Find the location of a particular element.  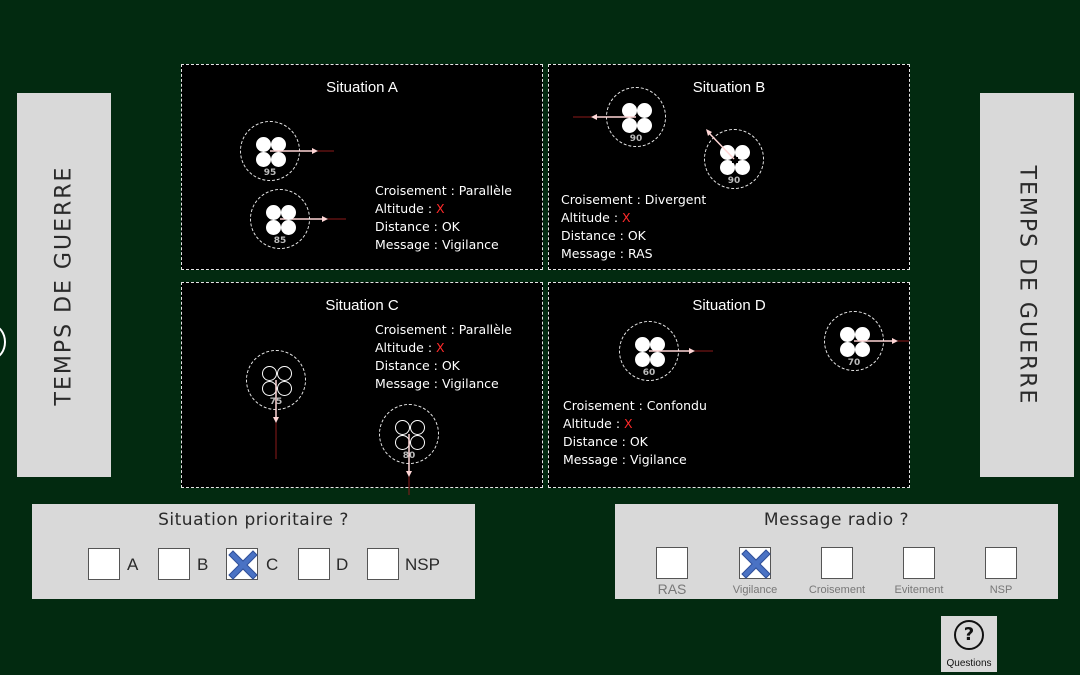

priority-checkbox-d is located at coordinates (314, 564).